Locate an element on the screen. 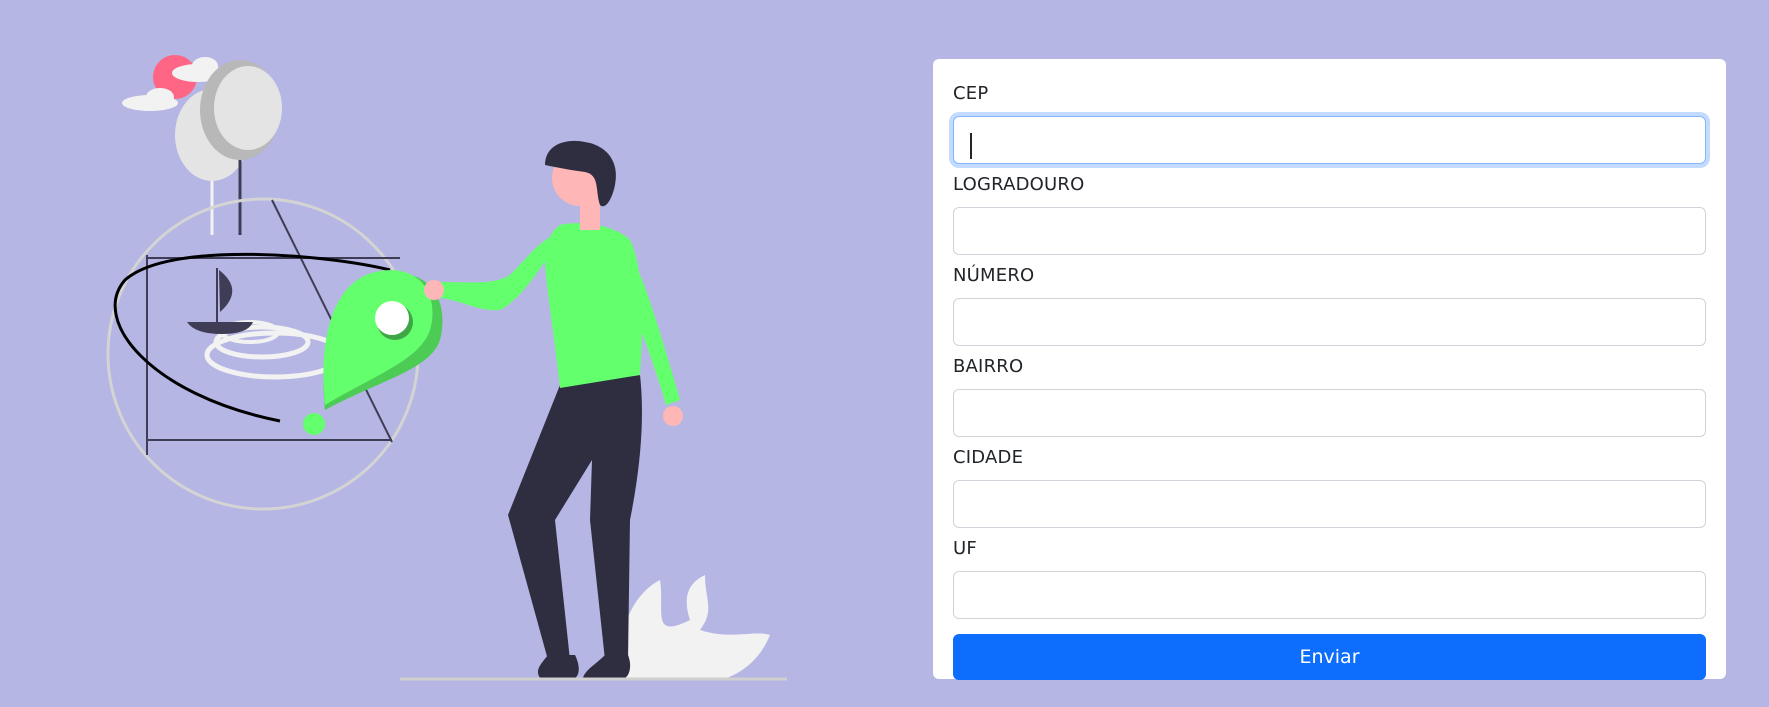  uf-input is located at coordinates (1329, 595).